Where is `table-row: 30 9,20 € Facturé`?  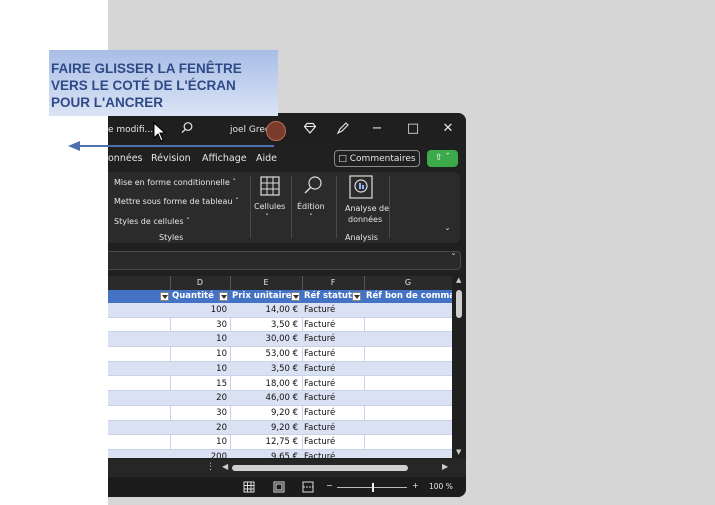 table-row: 30 9,20 € Facturé is located at coordinates (280, 413).